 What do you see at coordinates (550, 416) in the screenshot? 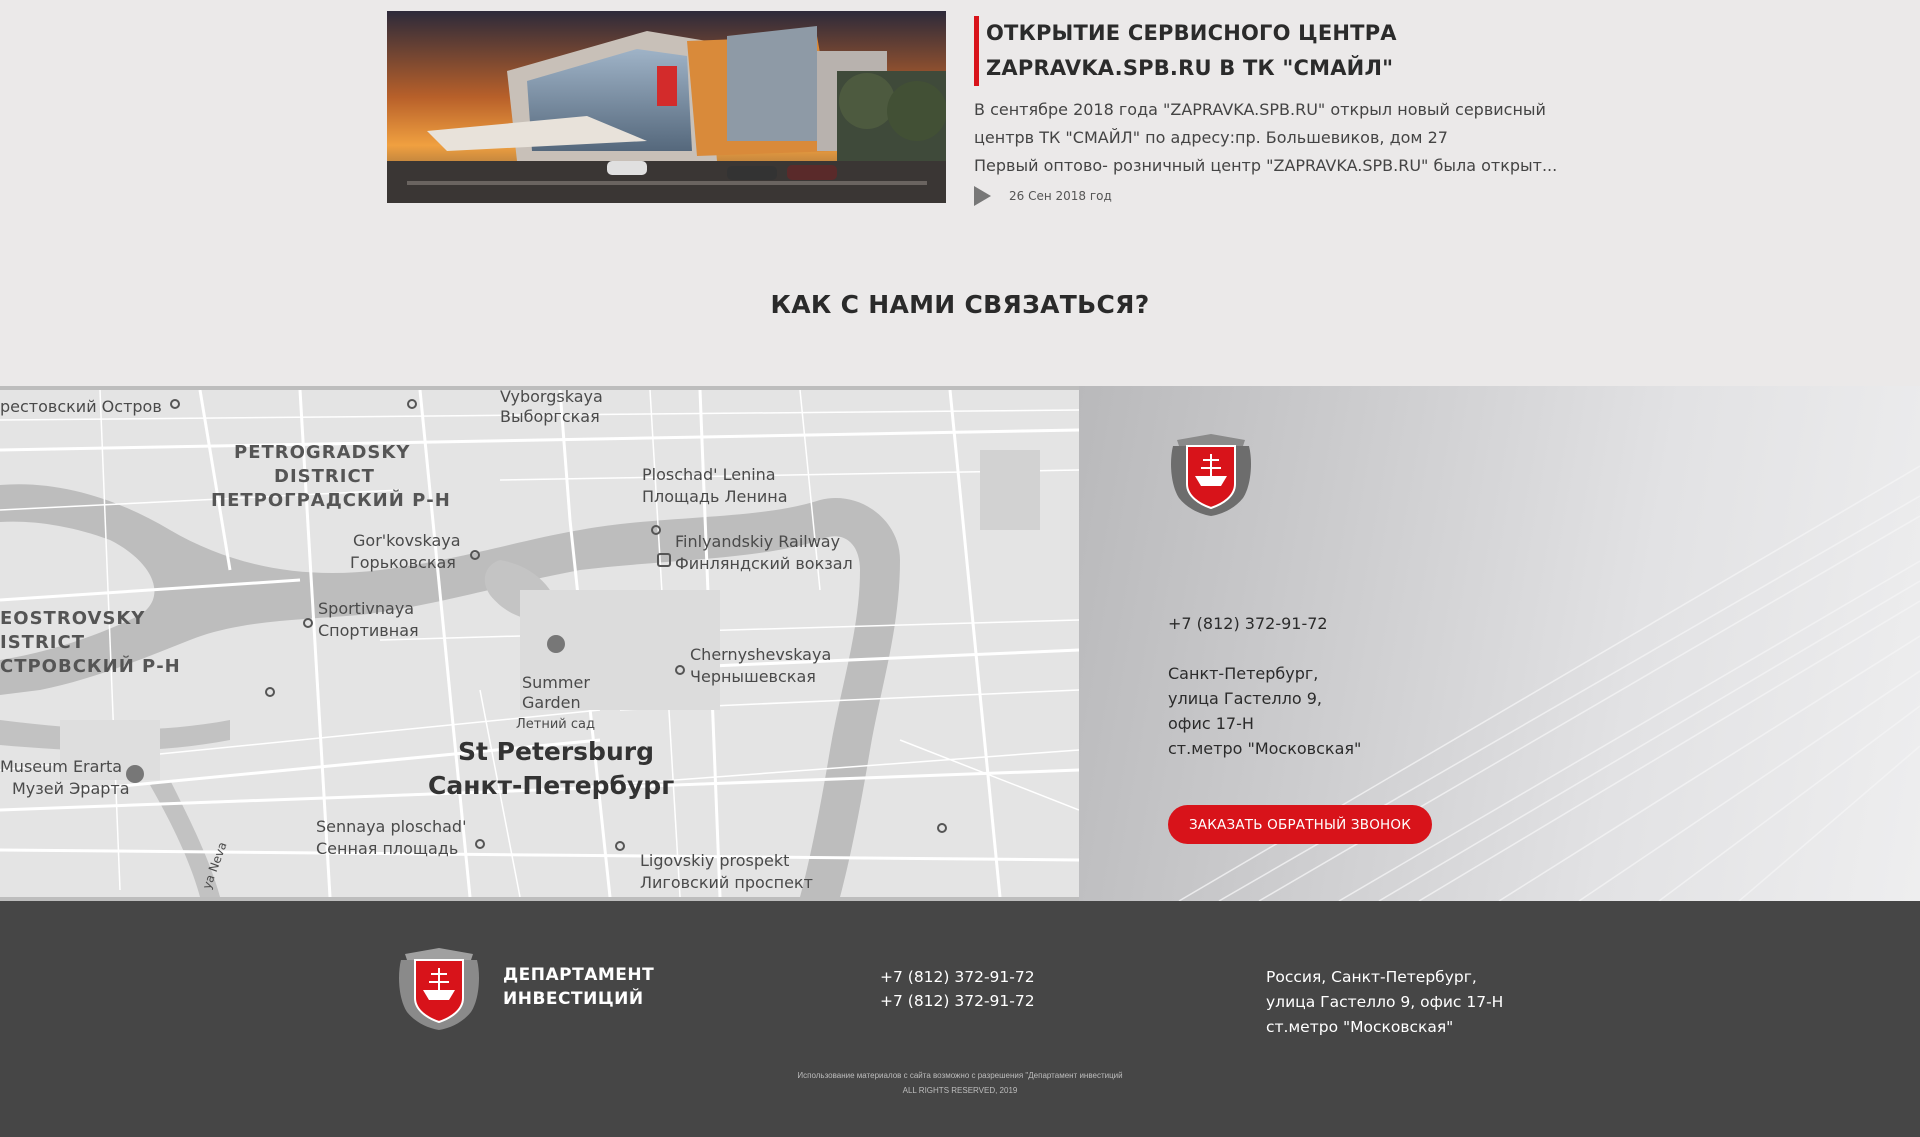
I see `map-label: Выборгская` at bounding box center [550, 416].